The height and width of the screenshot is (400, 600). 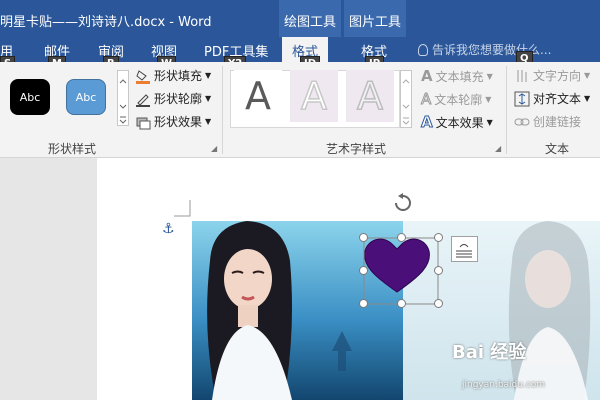 I want to click on link-icon, so click(x=522, y=122).